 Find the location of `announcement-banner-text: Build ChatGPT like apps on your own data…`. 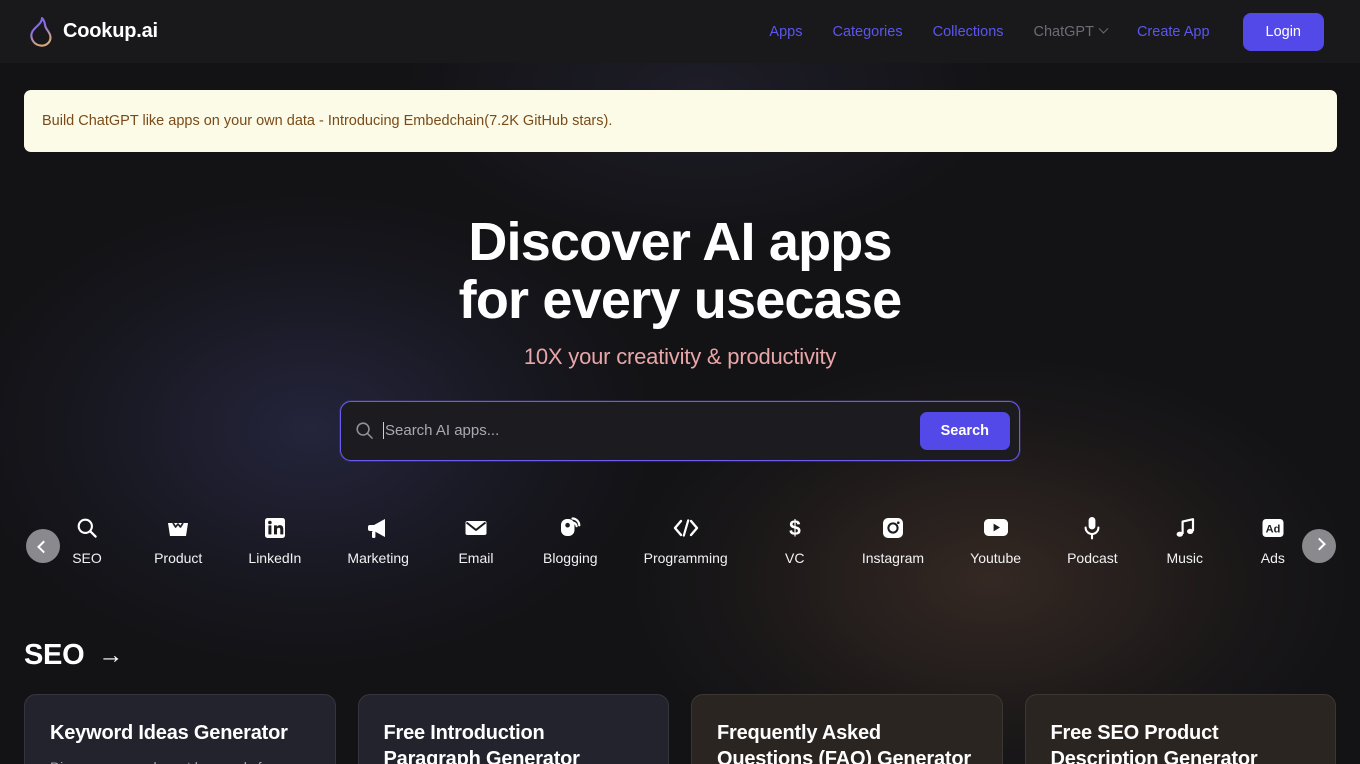

announcement-banner-text: Build ChatGPT like apps on your own data… is located at coordinates (327, 121).